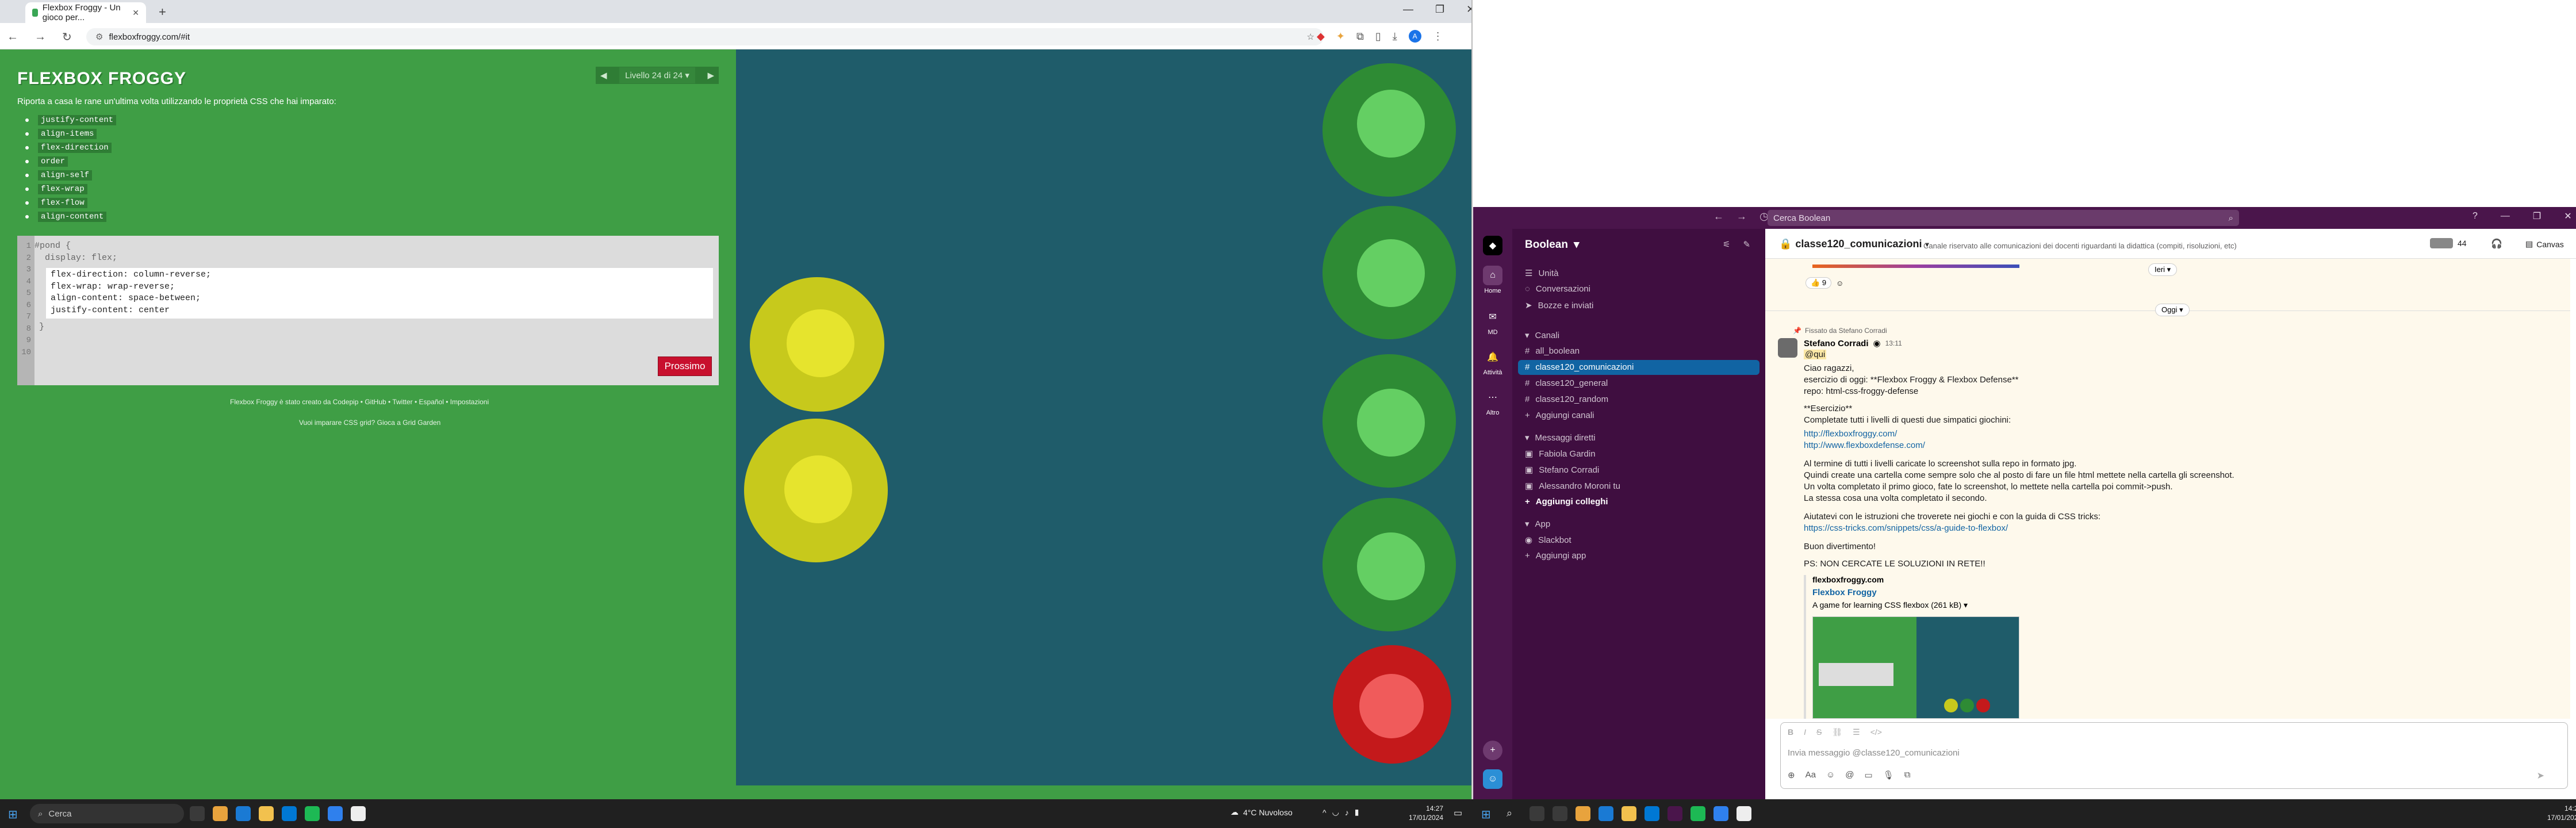 Image resolution: width=2576 pixels, height=828 pixels. What do you see at coordinates (1310, 37) in the screenshot?
I see `bookmark-star-icon: ☆` at bounding box center [1310, 37].